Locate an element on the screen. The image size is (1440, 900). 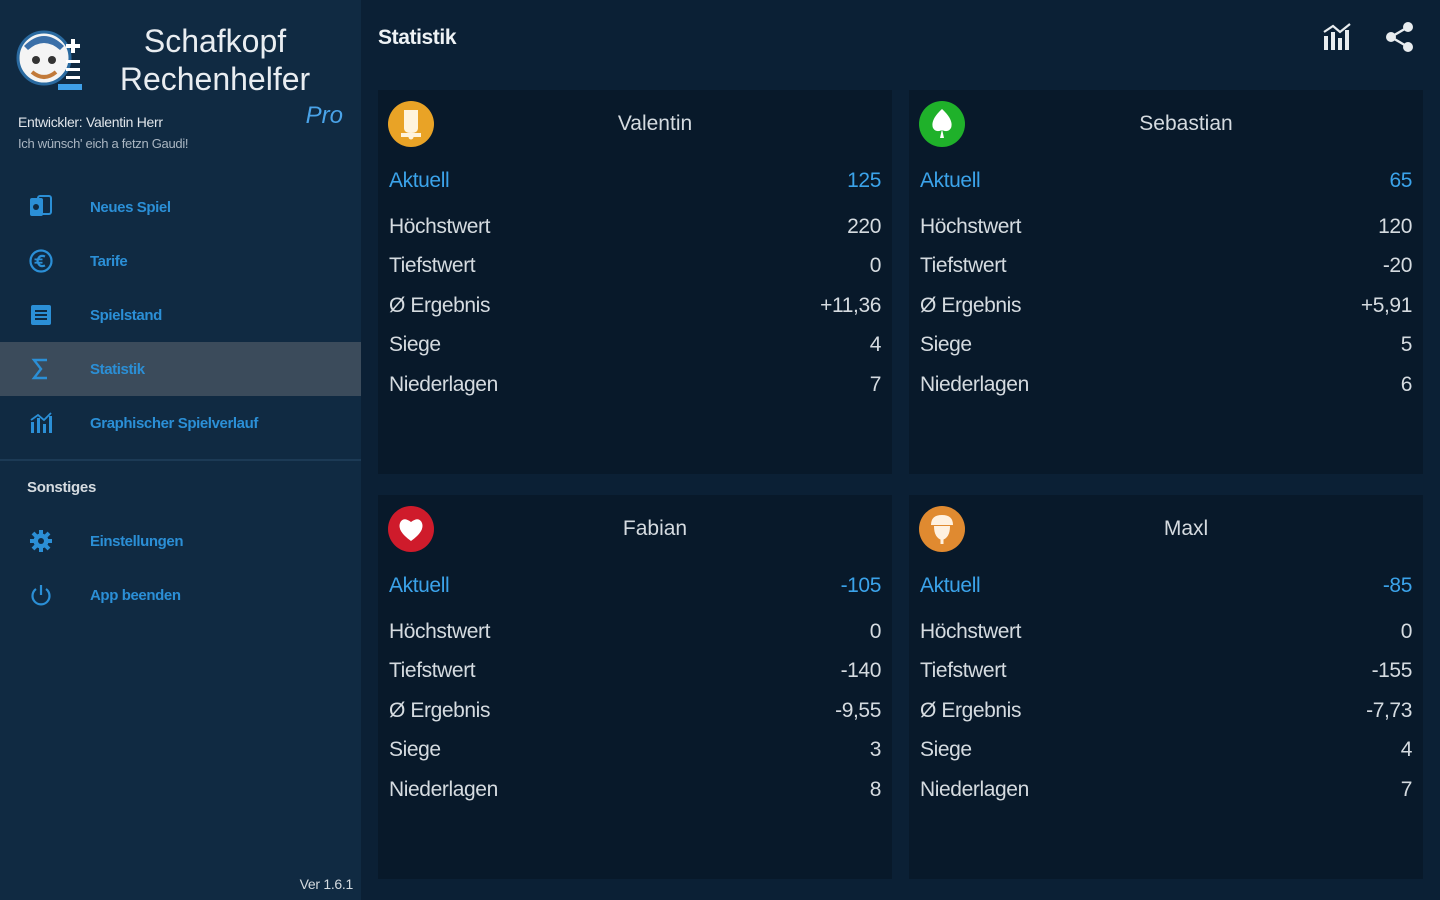
player-name: Fabian is located at coordinates (655, 528).